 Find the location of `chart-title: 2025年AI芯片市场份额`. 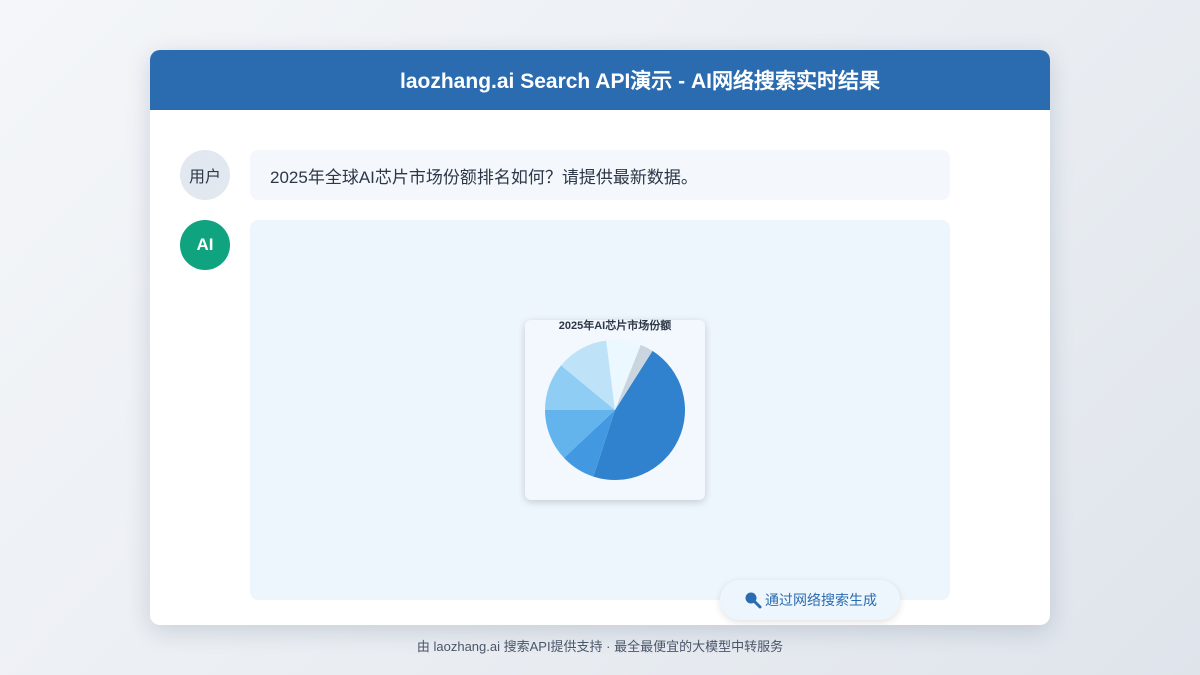

chart-title: 2025年AI芯片市场份额 is located at coordinates (615, 326).